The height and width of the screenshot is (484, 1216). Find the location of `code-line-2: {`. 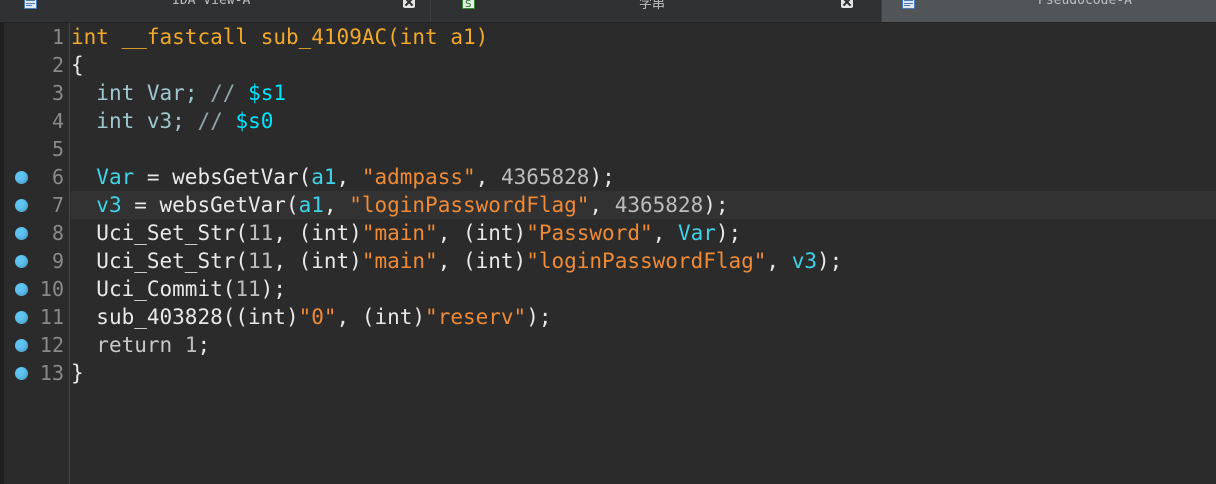

code-line-2: { is located at coordinates (643, 65).